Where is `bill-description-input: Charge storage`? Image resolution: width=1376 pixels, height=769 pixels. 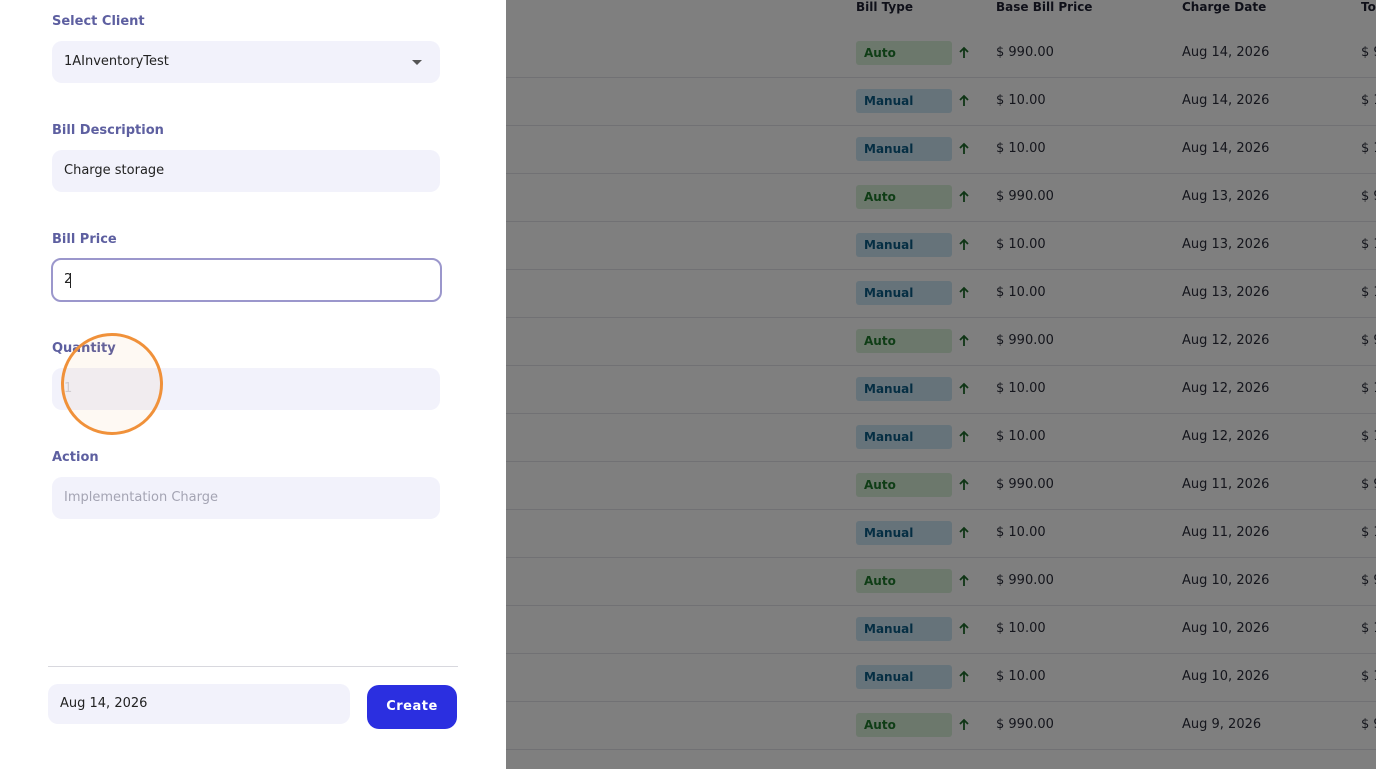
bill-description-input: Charge storage is located at coordinates (246, 171).